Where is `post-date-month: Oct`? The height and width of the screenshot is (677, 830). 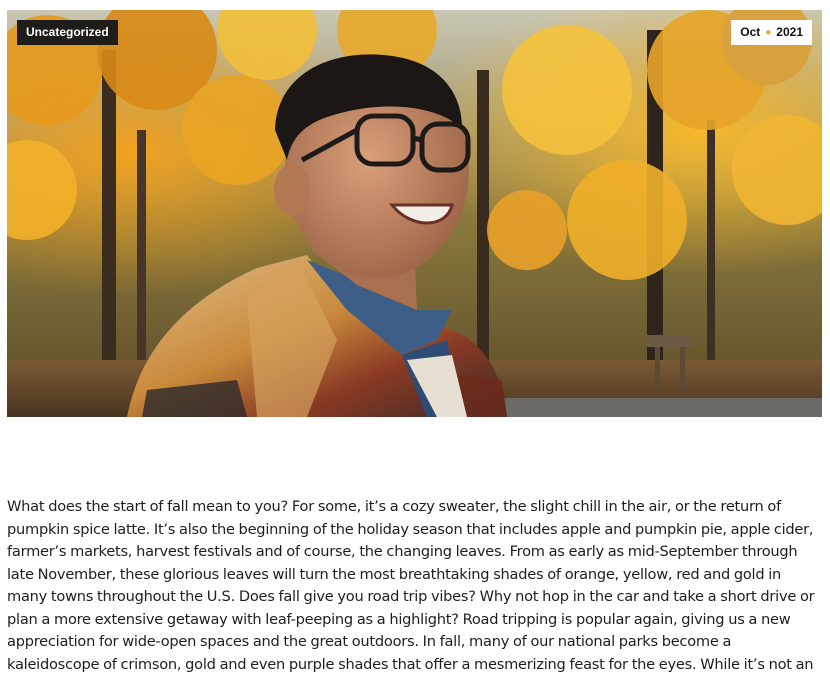 post-date-month: Oct is located at coordinates (750, 32).